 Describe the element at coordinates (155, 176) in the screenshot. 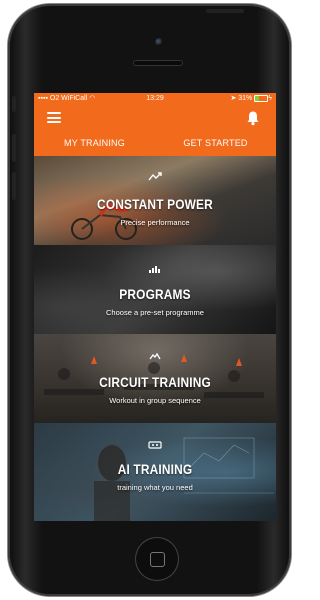

I see `power-icon` at that location.